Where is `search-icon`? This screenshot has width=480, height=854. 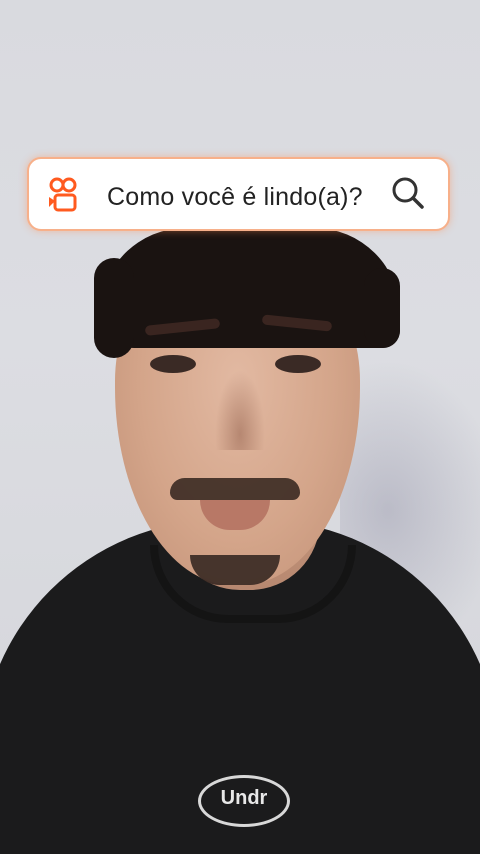 search-icon is located at coordinates (408, 193).